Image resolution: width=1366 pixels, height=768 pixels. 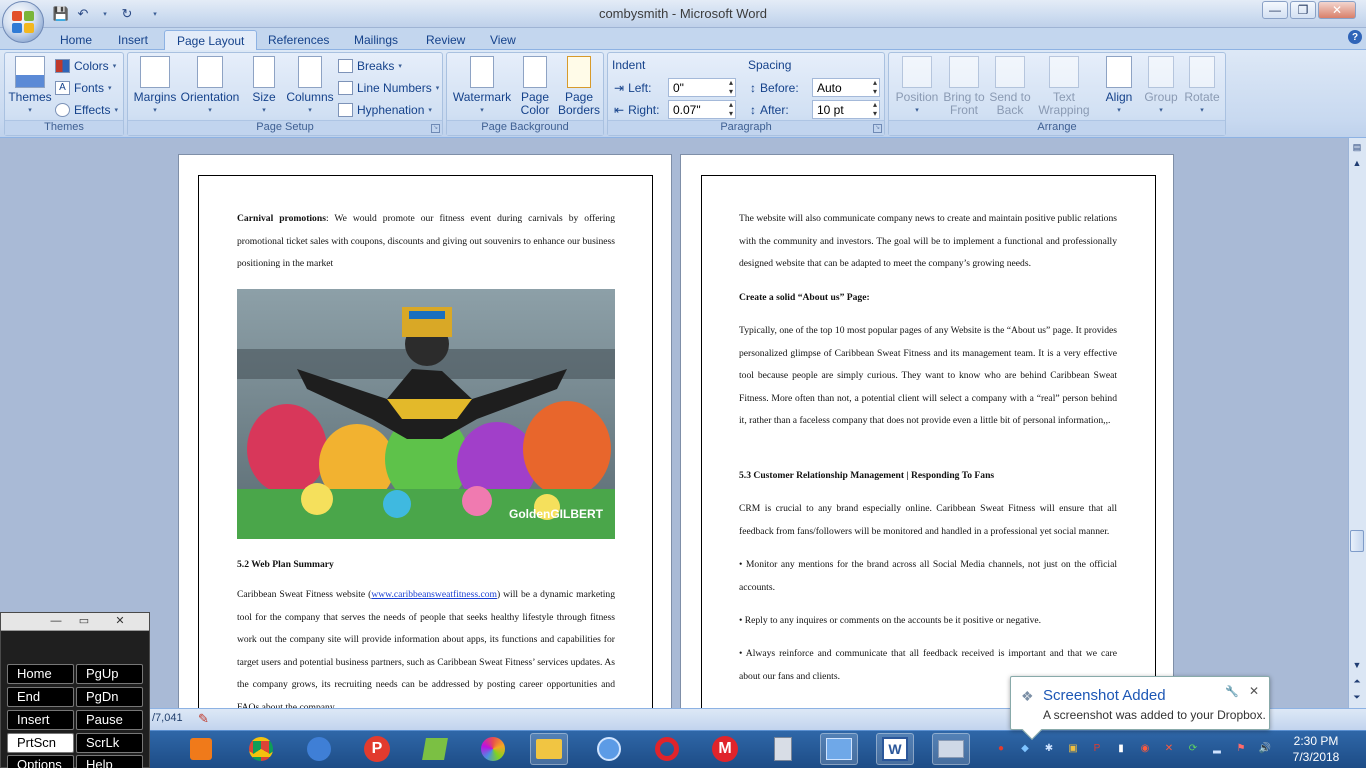 I want to click on osk-key-insert: Insert, so click(x=40, y=720).